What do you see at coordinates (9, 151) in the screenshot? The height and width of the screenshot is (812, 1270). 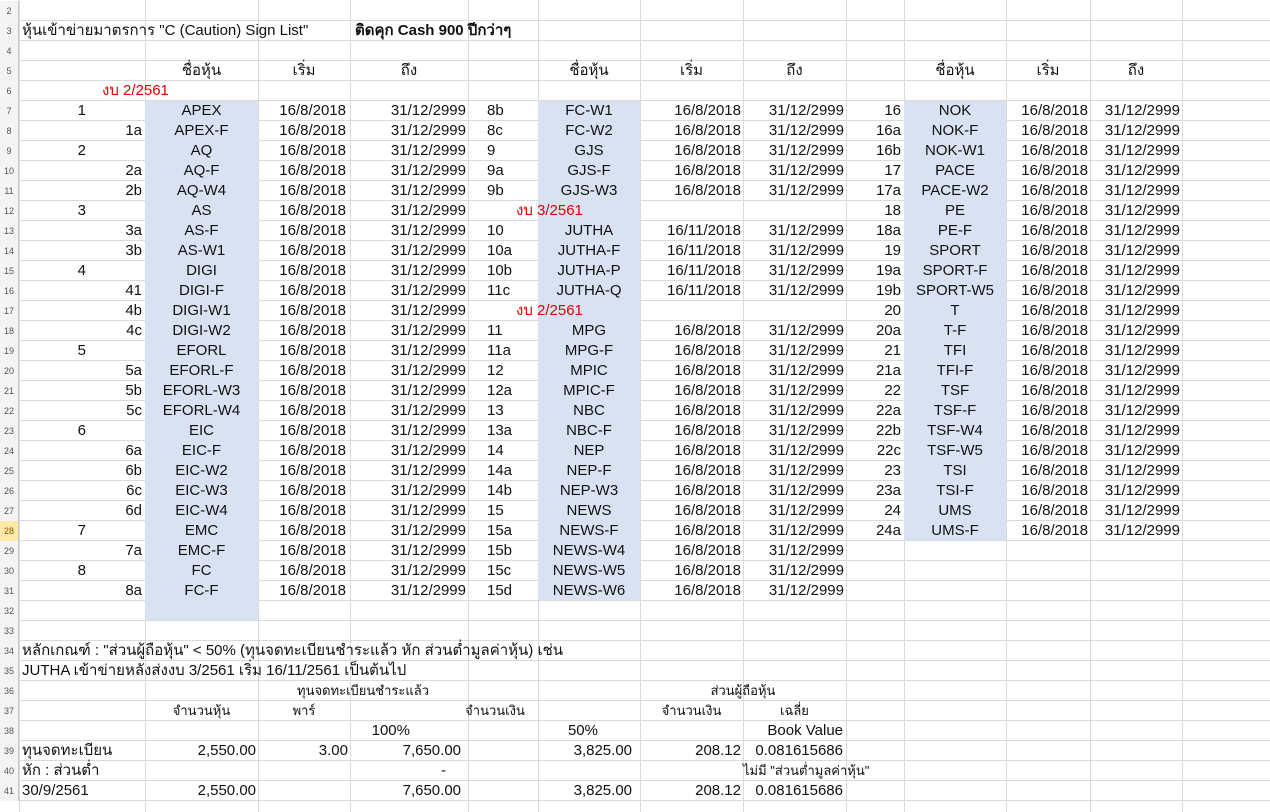 I see `row-number: 9` at bounding box center [9, 151].